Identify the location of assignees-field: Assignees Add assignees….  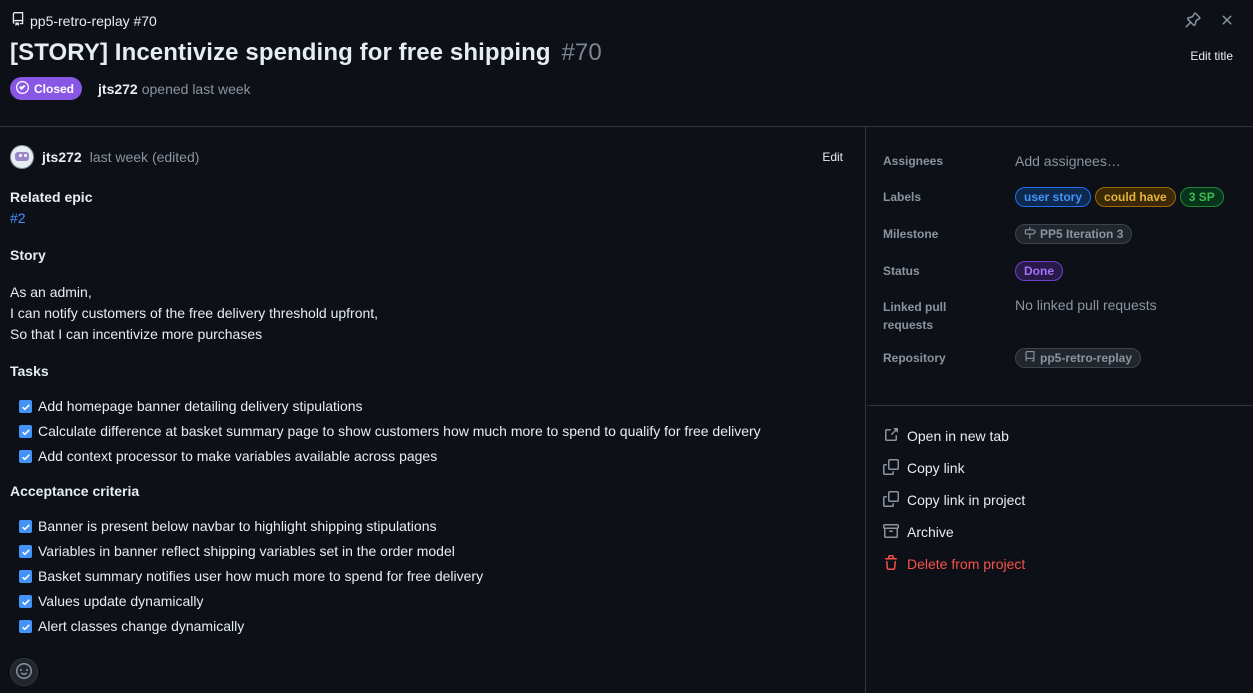
(1063, 160).